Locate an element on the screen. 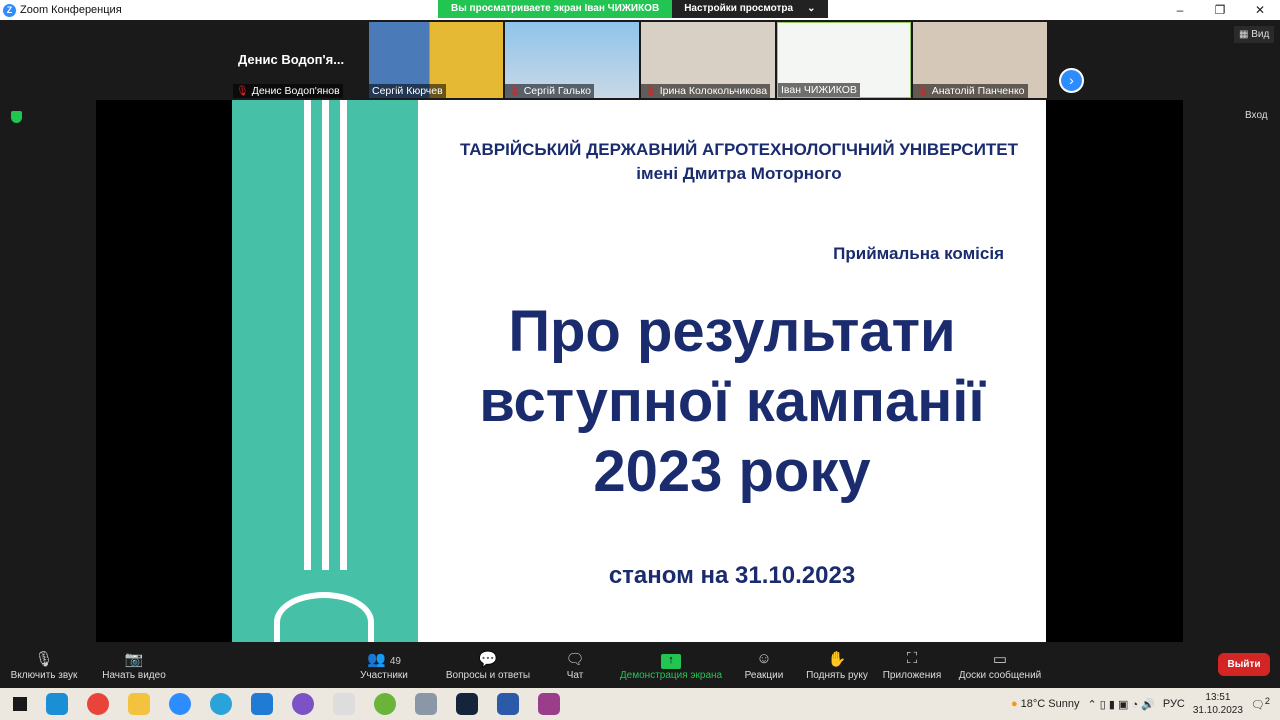 Image resolution: width=1280 pixels, height=720 pixels. video-off-icon: 📷 is located at coordinates (134, 659).